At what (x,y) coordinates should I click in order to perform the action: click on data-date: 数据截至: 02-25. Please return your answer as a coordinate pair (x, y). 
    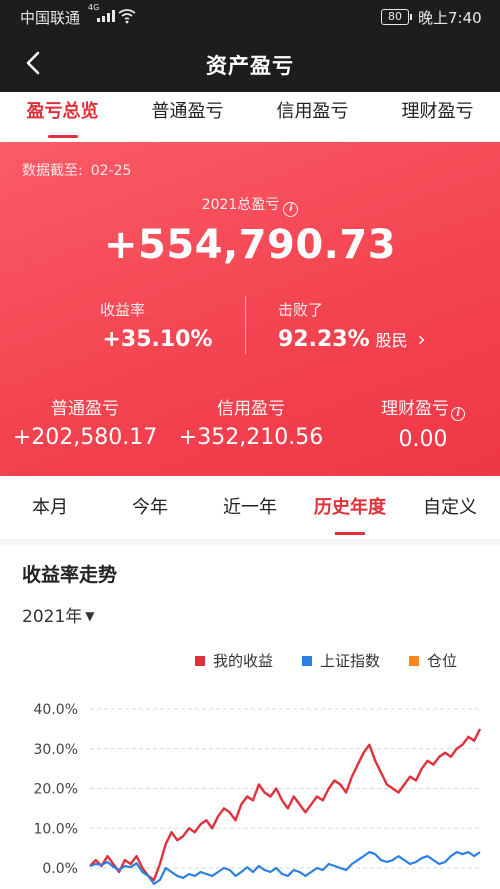
    Looking at the image, I should click on (76, 170).